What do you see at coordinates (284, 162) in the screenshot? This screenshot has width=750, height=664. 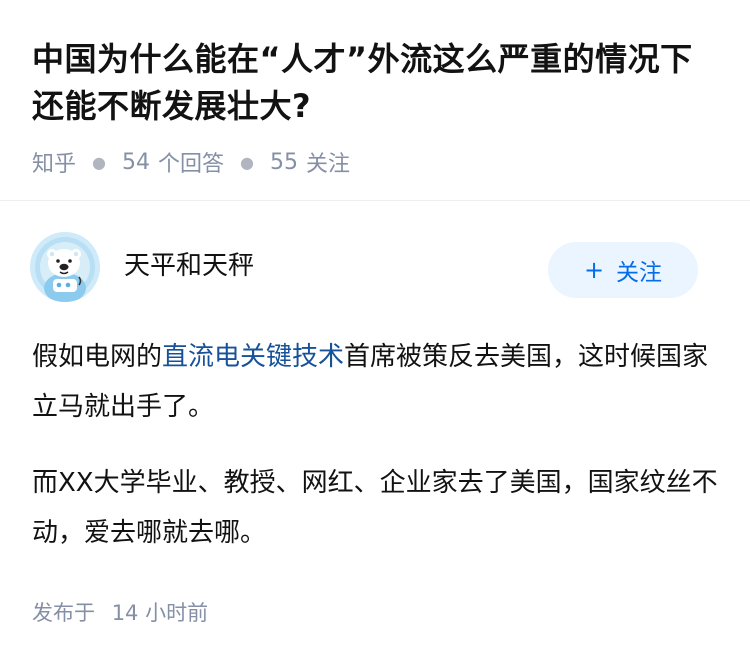 I see `follower-count: 55` at bounding box center [284, 162].